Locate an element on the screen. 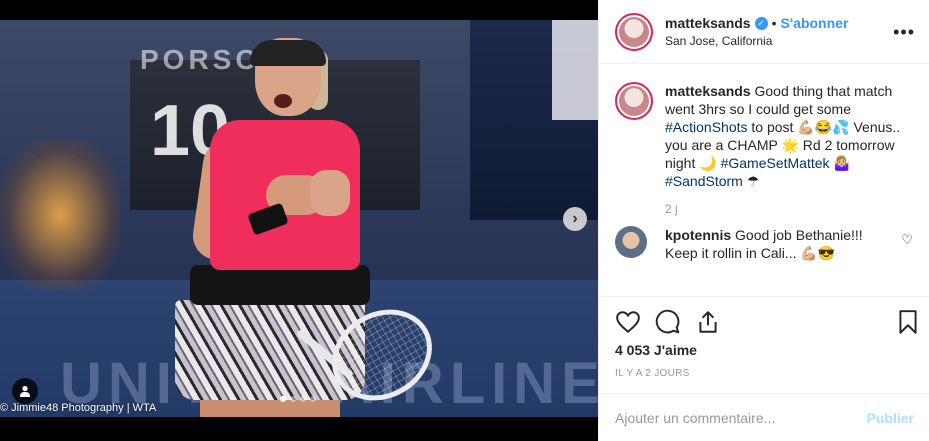 The image size is (929, 441). user-icon is located at coordinates (25, 391).